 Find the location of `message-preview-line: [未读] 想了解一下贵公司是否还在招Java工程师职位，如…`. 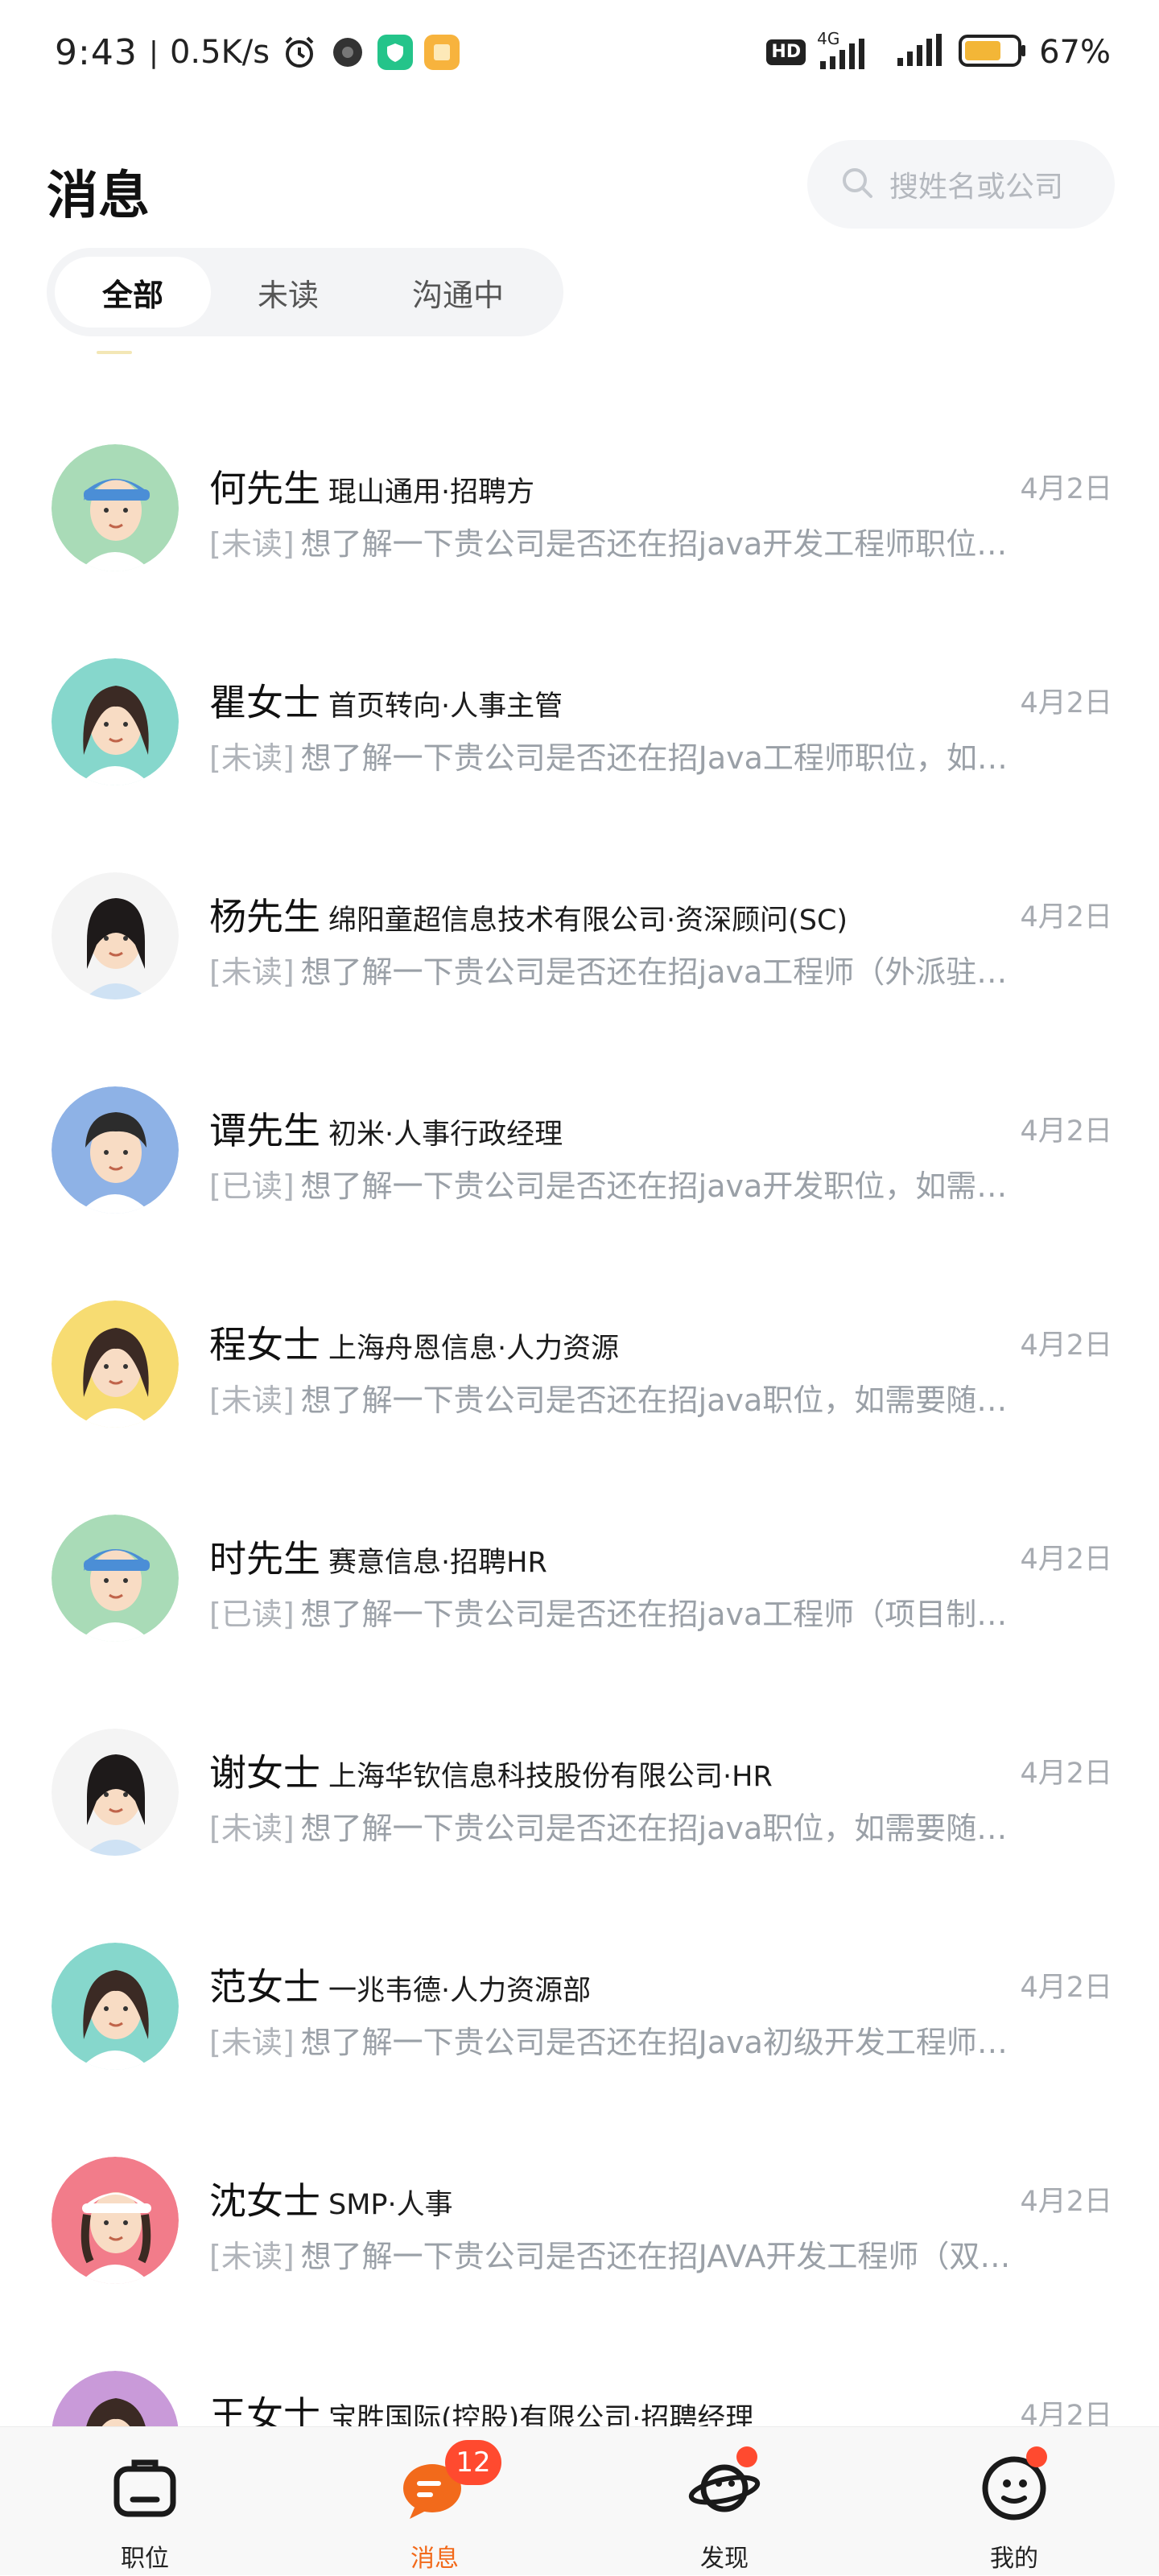

message-preview-line: [未读] 想了解一下贵公司是否还在招Java工程师职位，如… is located at coordinates (648, 755).